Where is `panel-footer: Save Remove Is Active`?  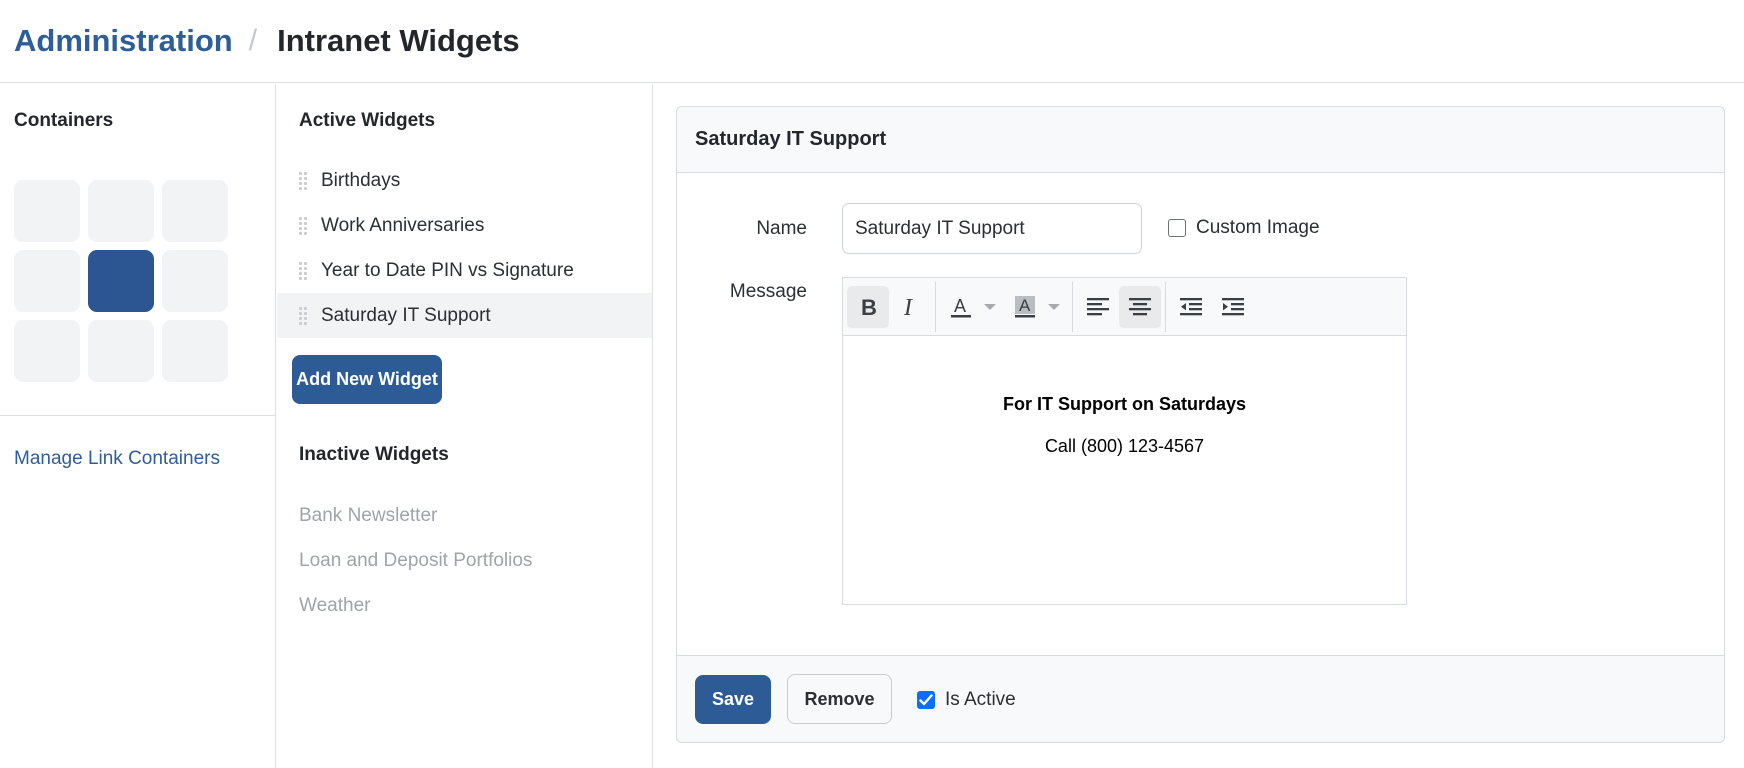 panel-footer: Save Remove Is Active is located at coordinates (1200, 698).